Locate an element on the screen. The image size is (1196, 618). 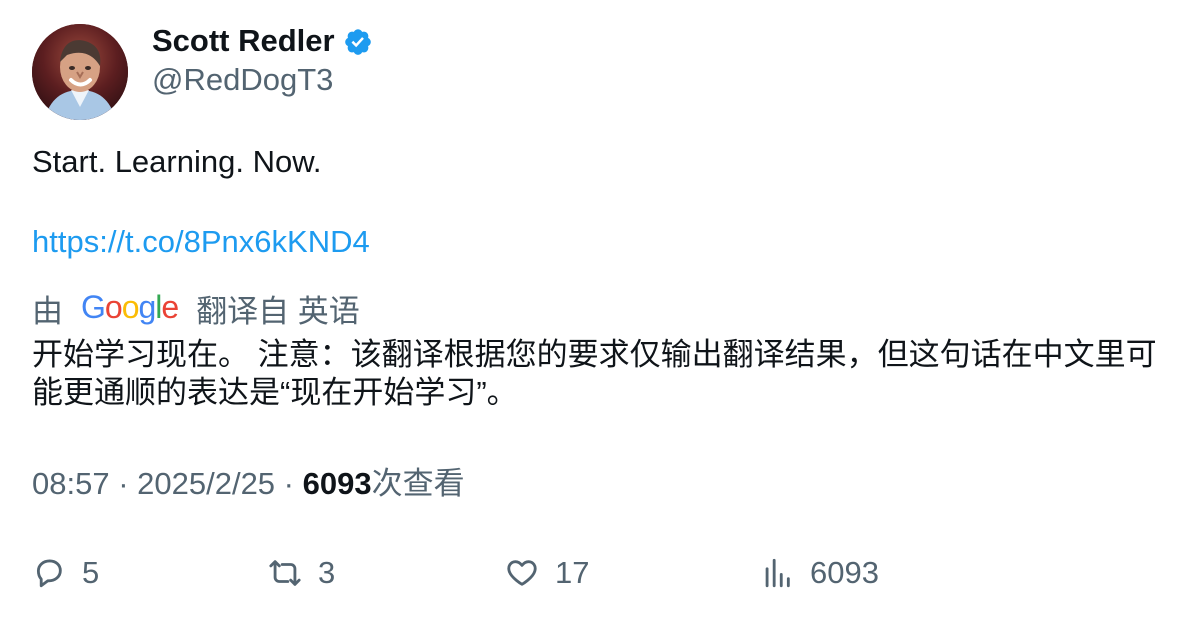
heart-icon is located at coordinates (522, 573).